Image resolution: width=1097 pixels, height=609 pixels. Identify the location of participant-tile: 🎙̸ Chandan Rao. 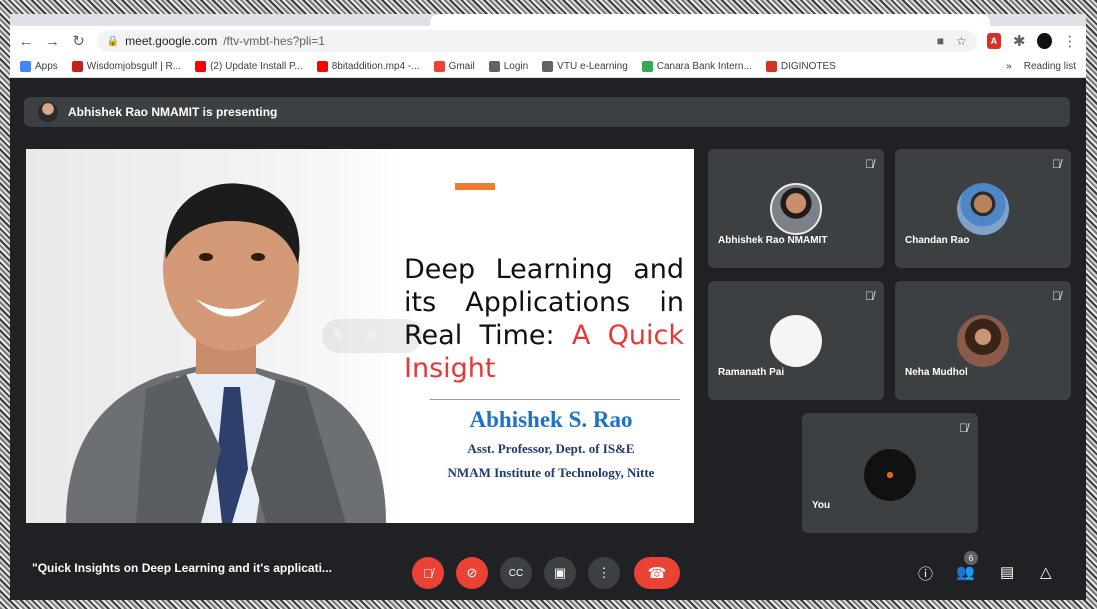
(983, 208).